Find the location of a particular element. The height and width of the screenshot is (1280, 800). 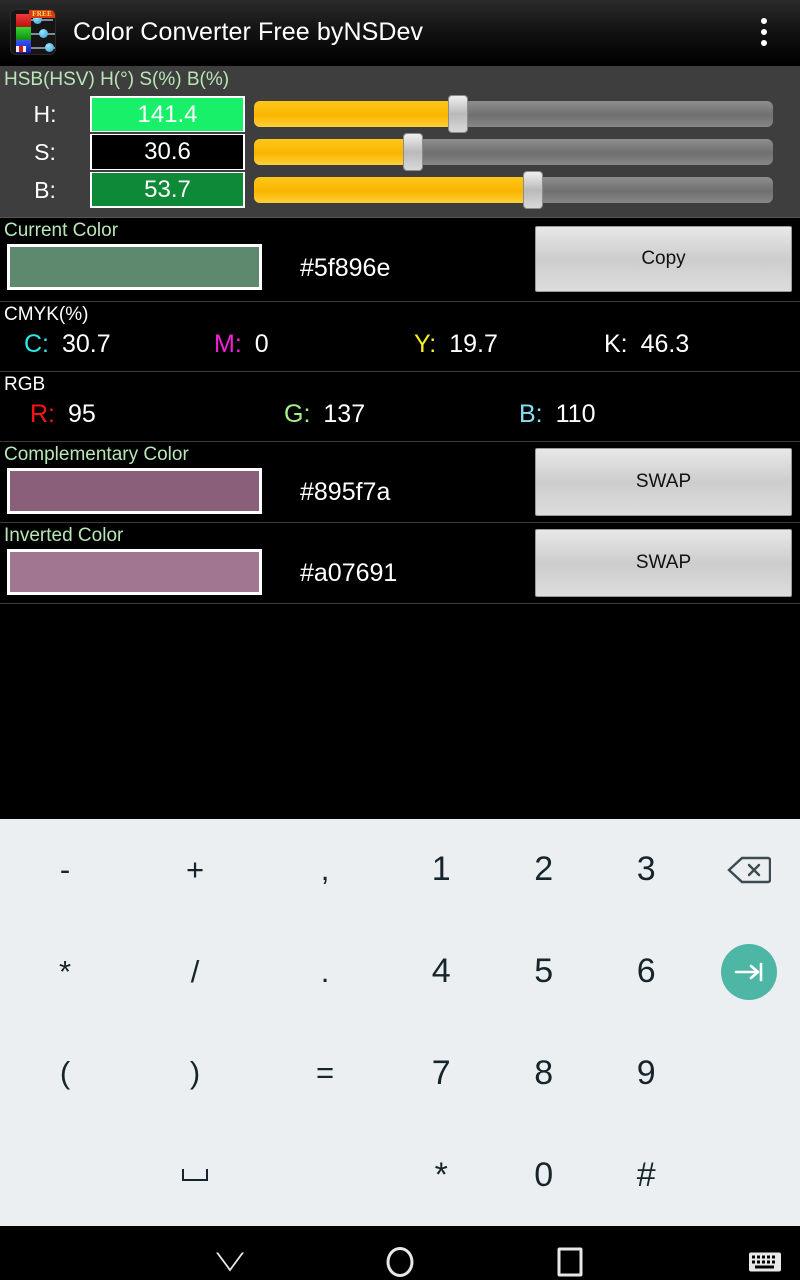

key-paren-close: ) is located at coordinates (195, 1074).